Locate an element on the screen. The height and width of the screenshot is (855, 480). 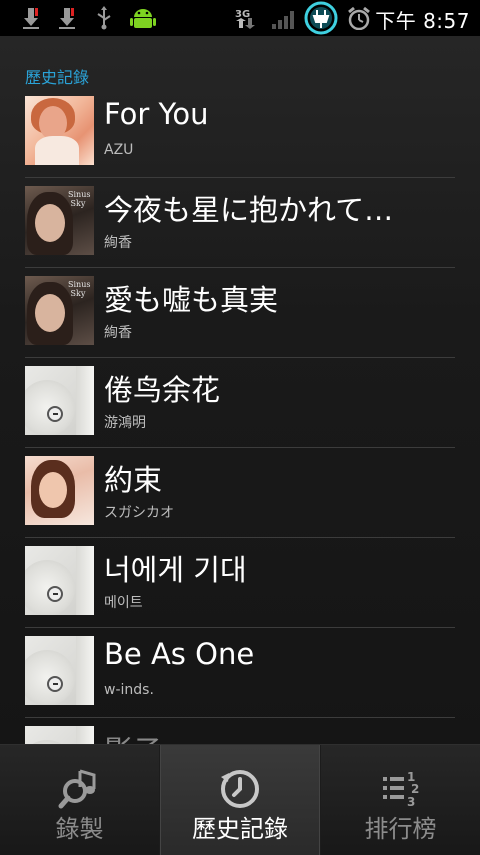
list-item: 너에게 기대 메이트 is located at coordinates (240, 583).